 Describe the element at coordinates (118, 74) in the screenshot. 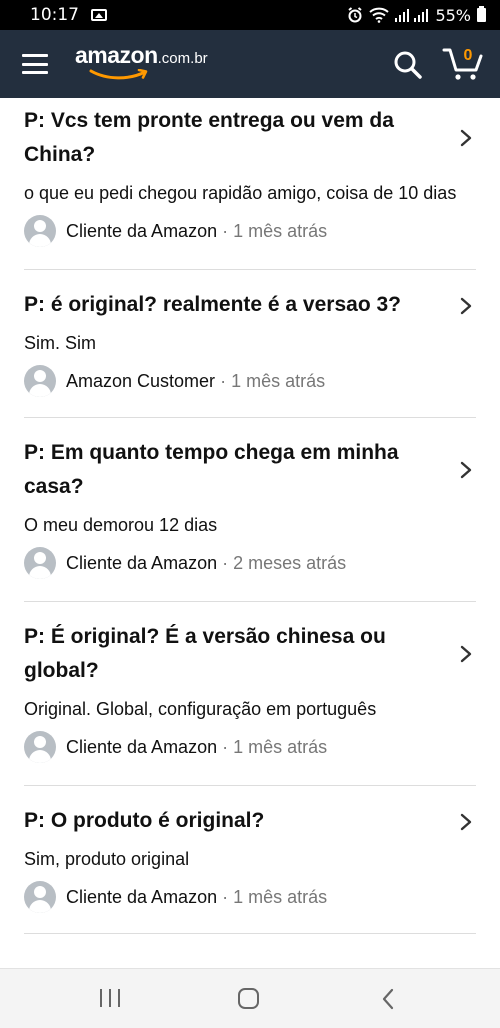

I see `logo-smile-icon` at that location.